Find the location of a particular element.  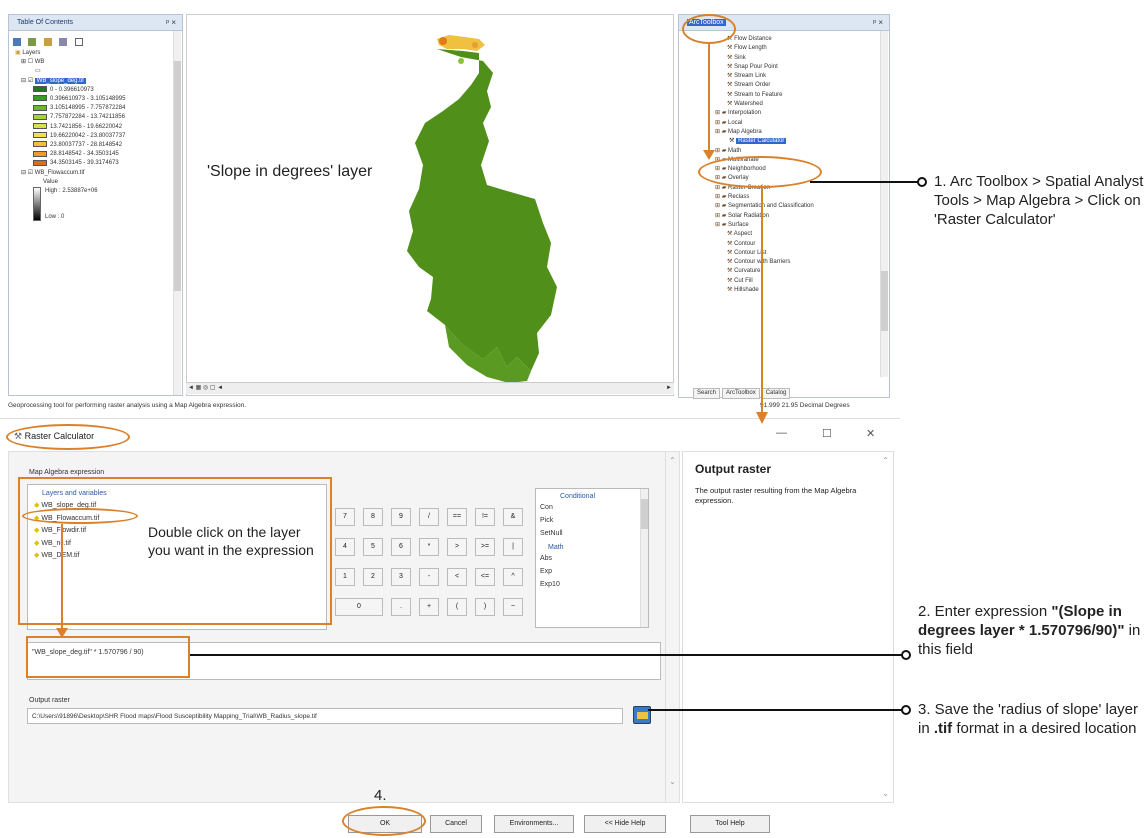

calculator-key: - is located at coordinates (429, 577).